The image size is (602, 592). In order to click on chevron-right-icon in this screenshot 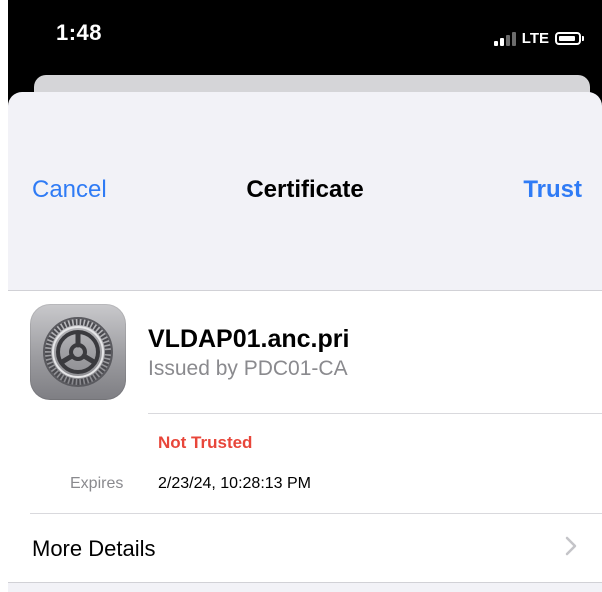, I will do `click(571, 548)`.